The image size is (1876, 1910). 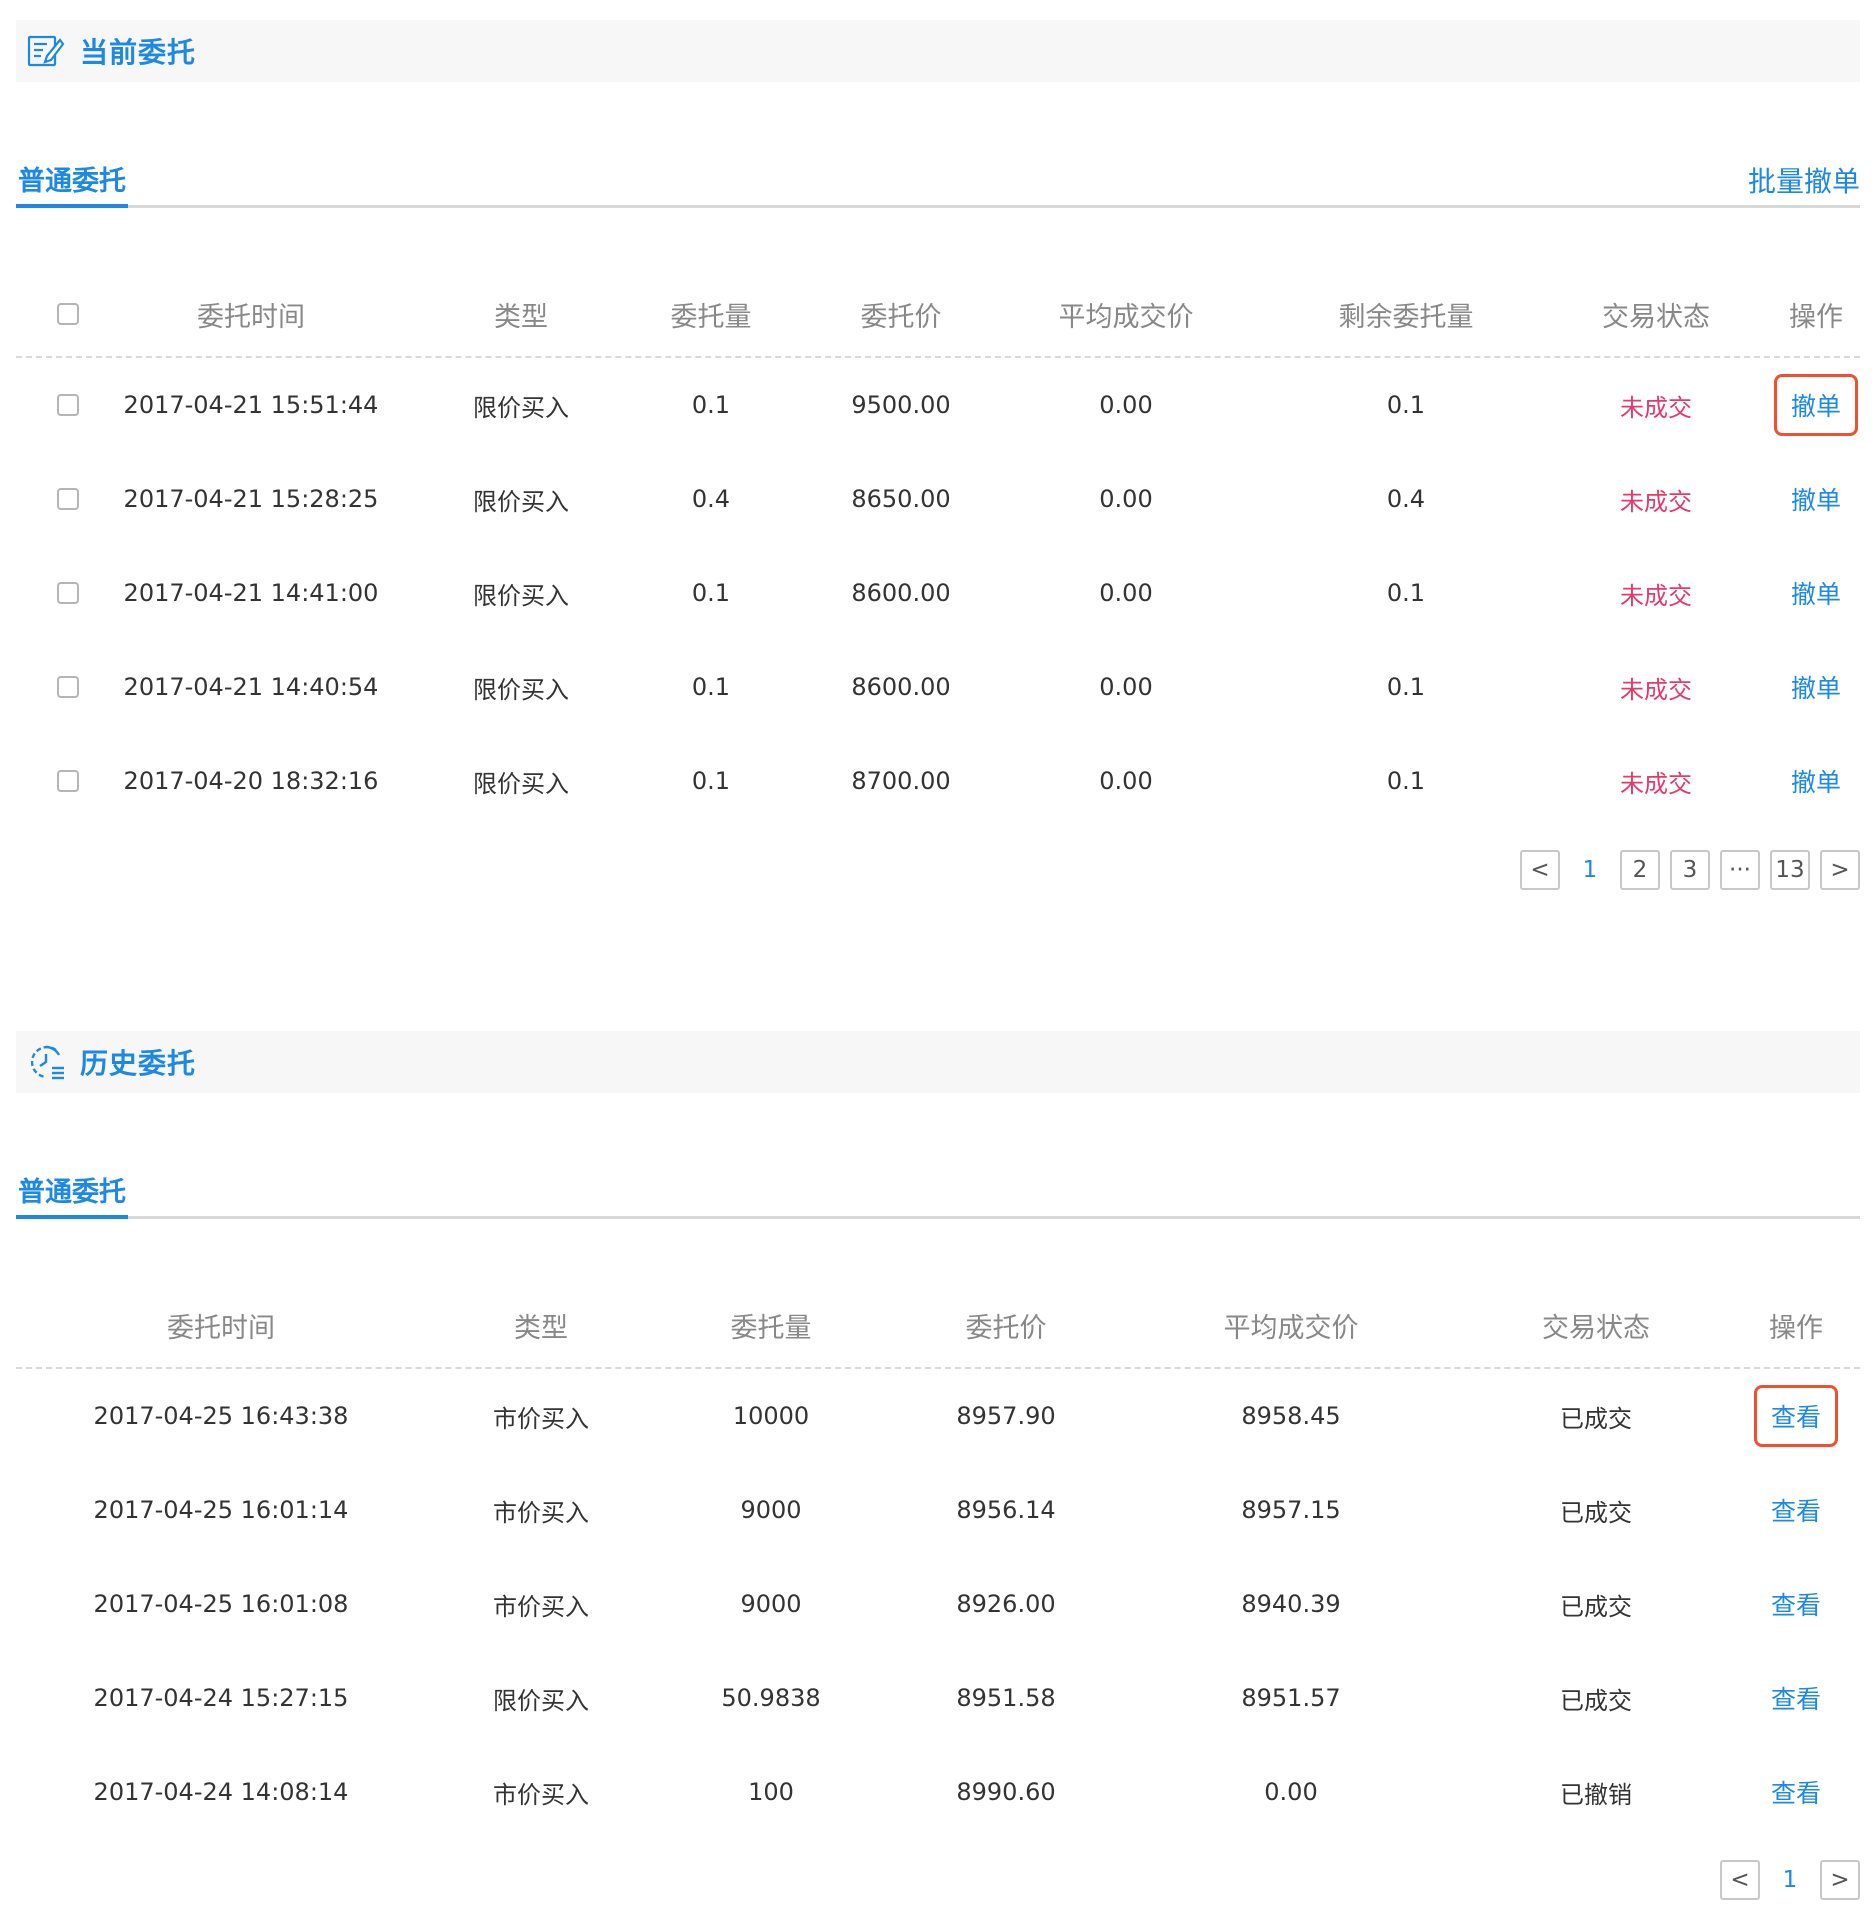 What do you see at coordinates (221, 1698) in the screenshot?
I see `order-time: 2017-04-24 15:27:15` at bounding box center [221, 1698].